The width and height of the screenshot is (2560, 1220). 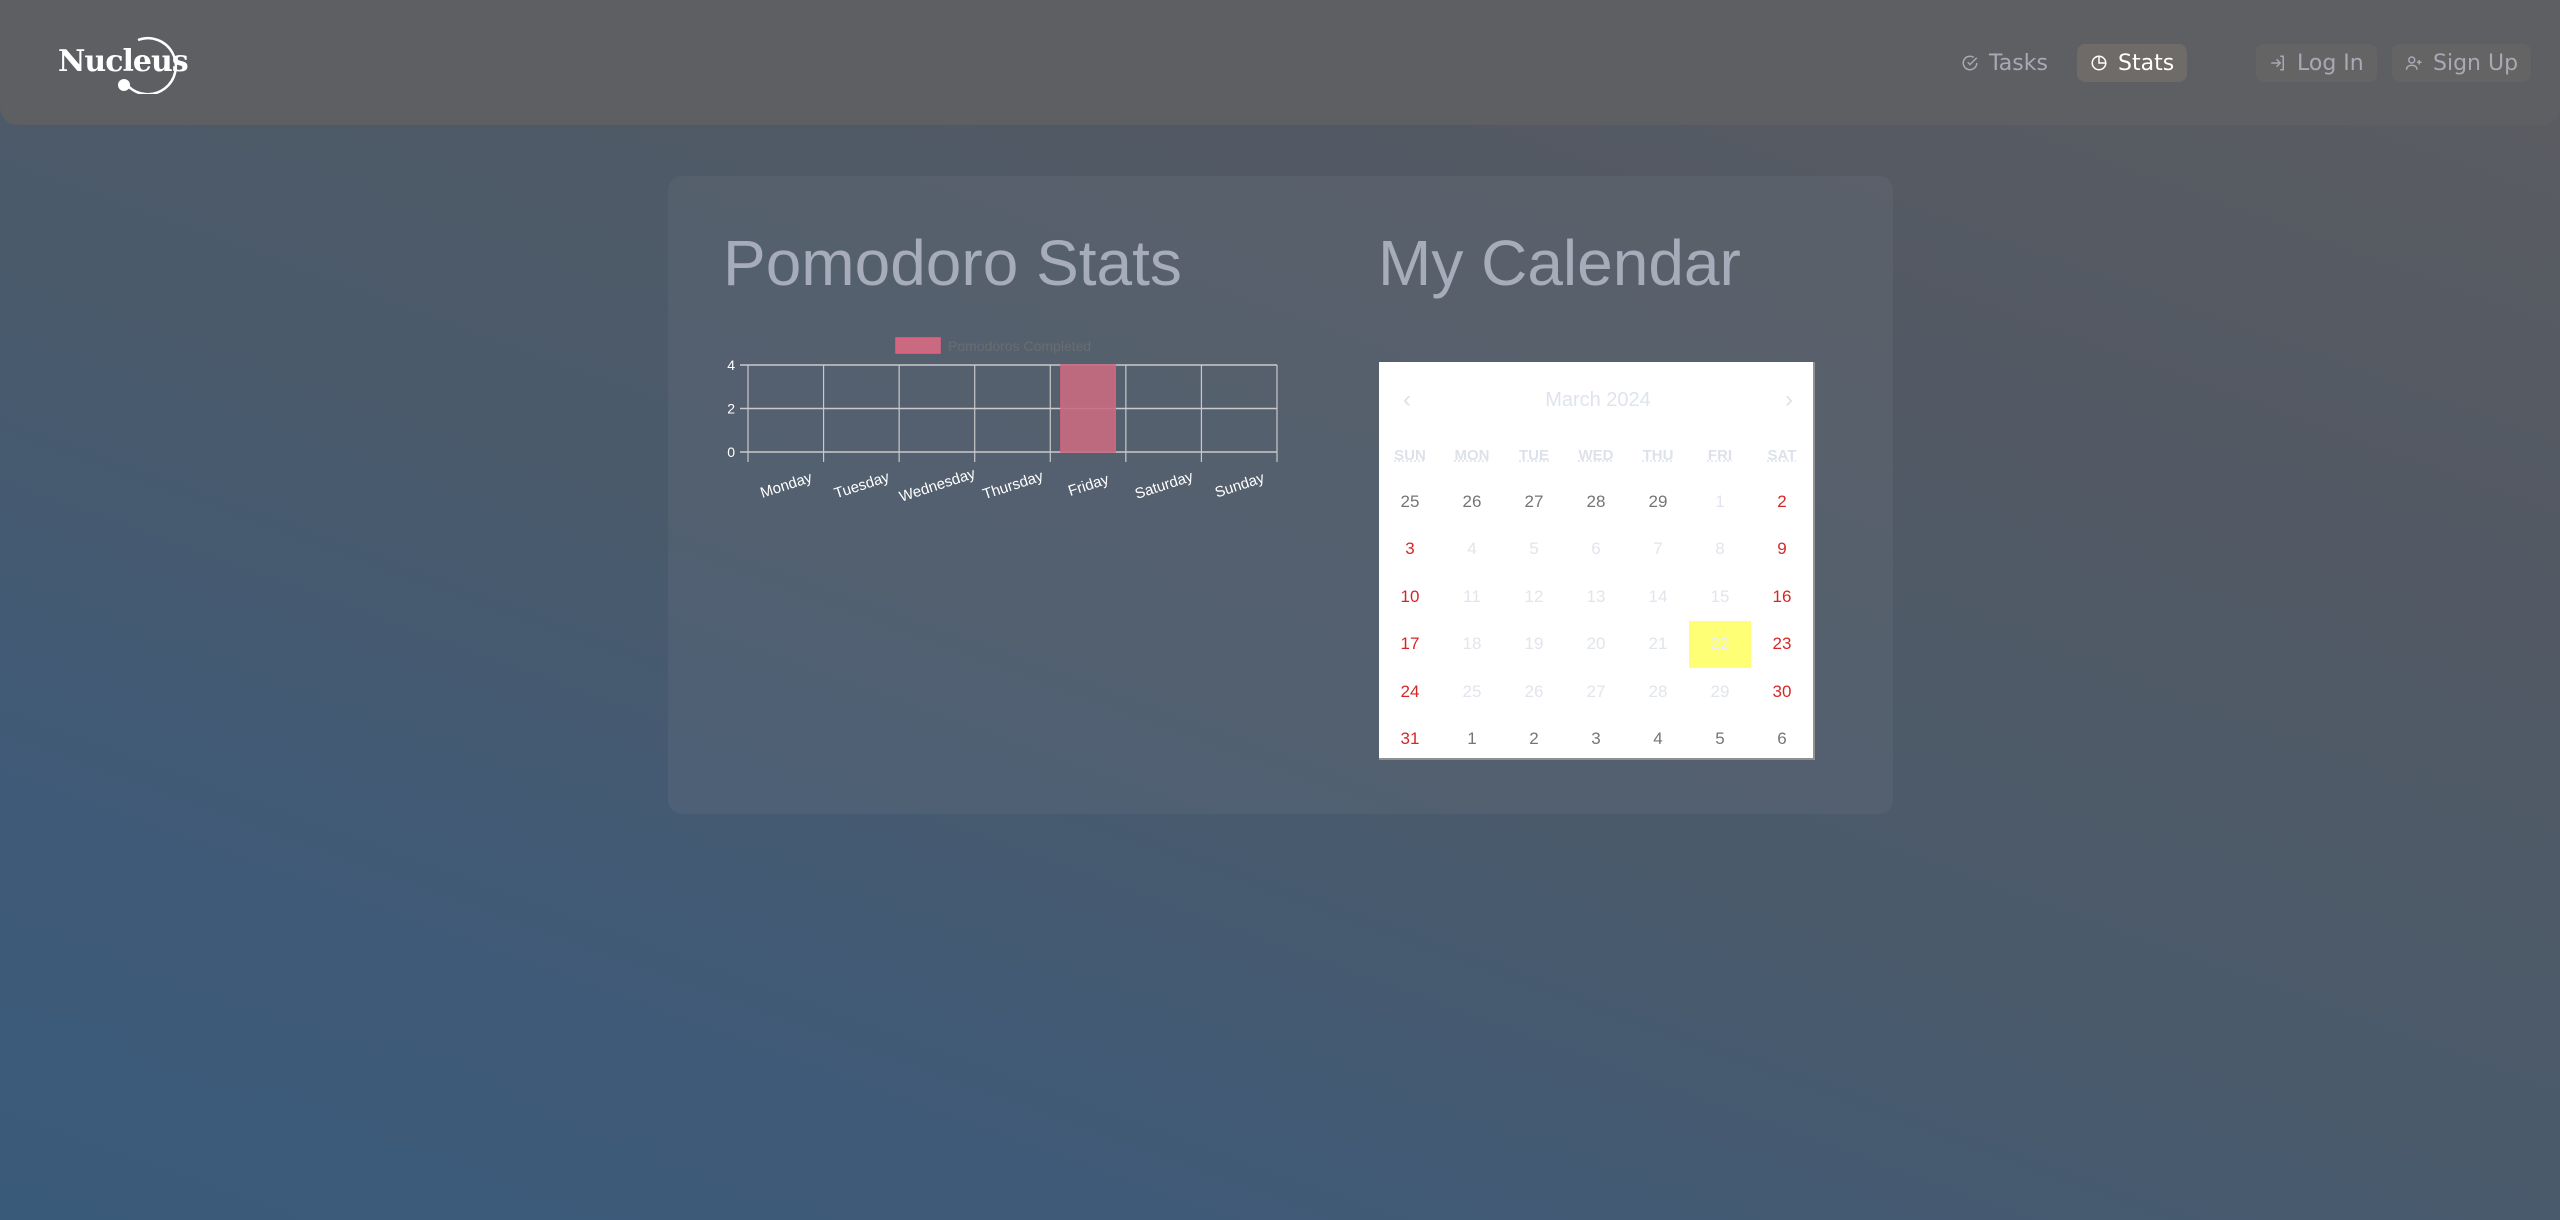 What do you see at coordinates (2146, 63) in the screenshot?
I see `nav-stats-label: Stats` at bounding box center [2146, 63].